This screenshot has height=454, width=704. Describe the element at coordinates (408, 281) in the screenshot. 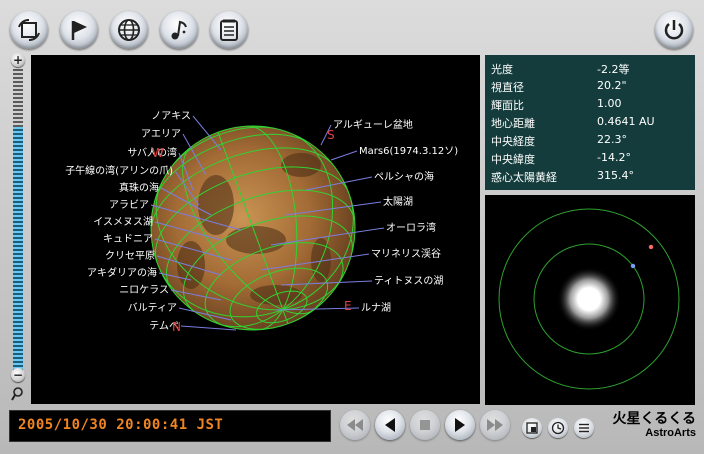

I see `feature-label: ティトヌスの湖` at that location.